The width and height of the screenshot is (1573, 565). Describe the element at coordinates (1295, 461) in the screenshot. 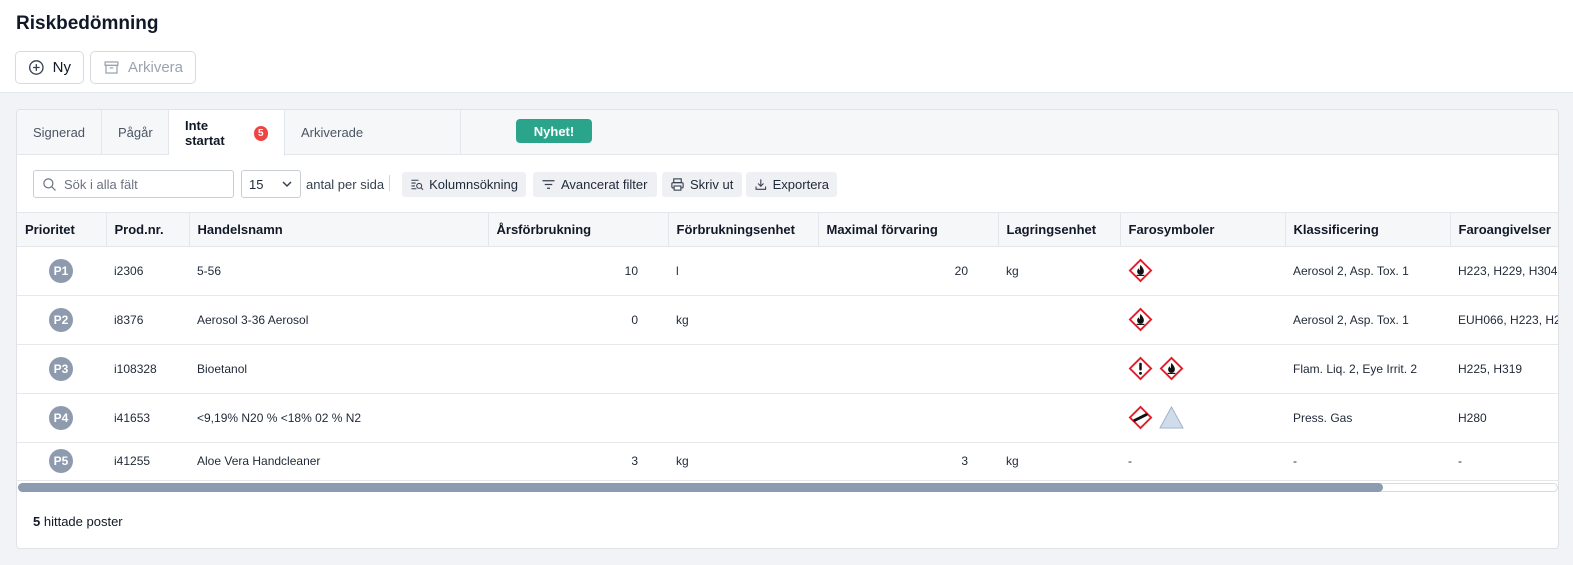

I see `classification: -` at that location.